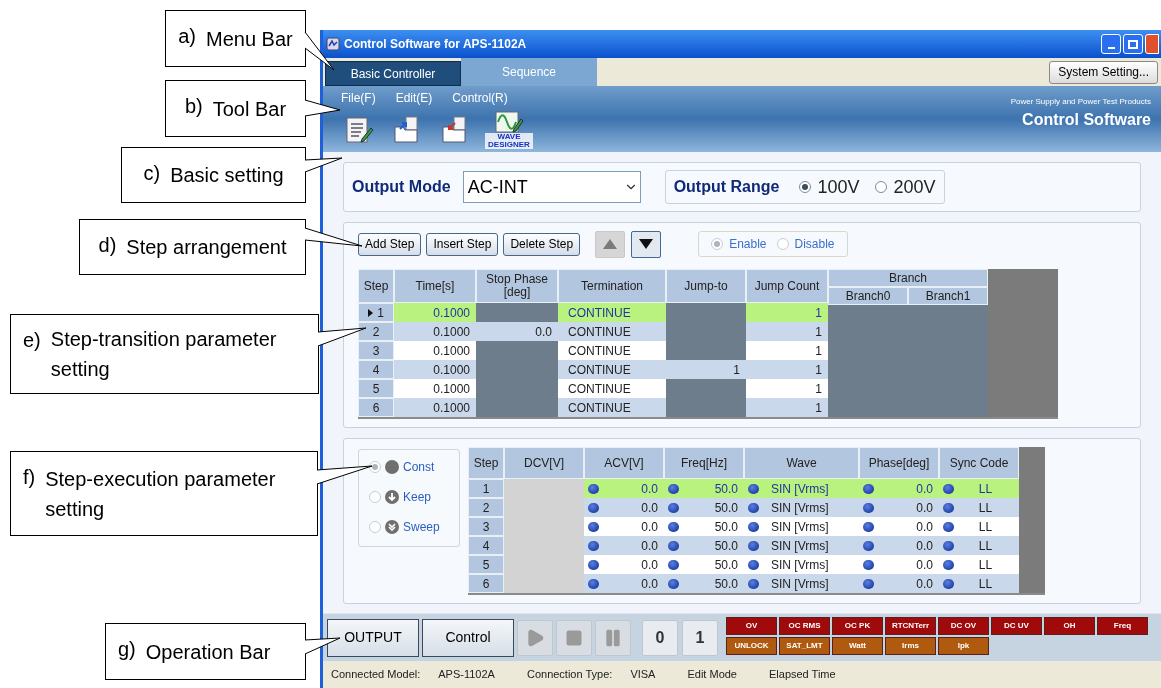  I want to click on toolbar-button: WAVE DESIGNER, so click(509, 130).